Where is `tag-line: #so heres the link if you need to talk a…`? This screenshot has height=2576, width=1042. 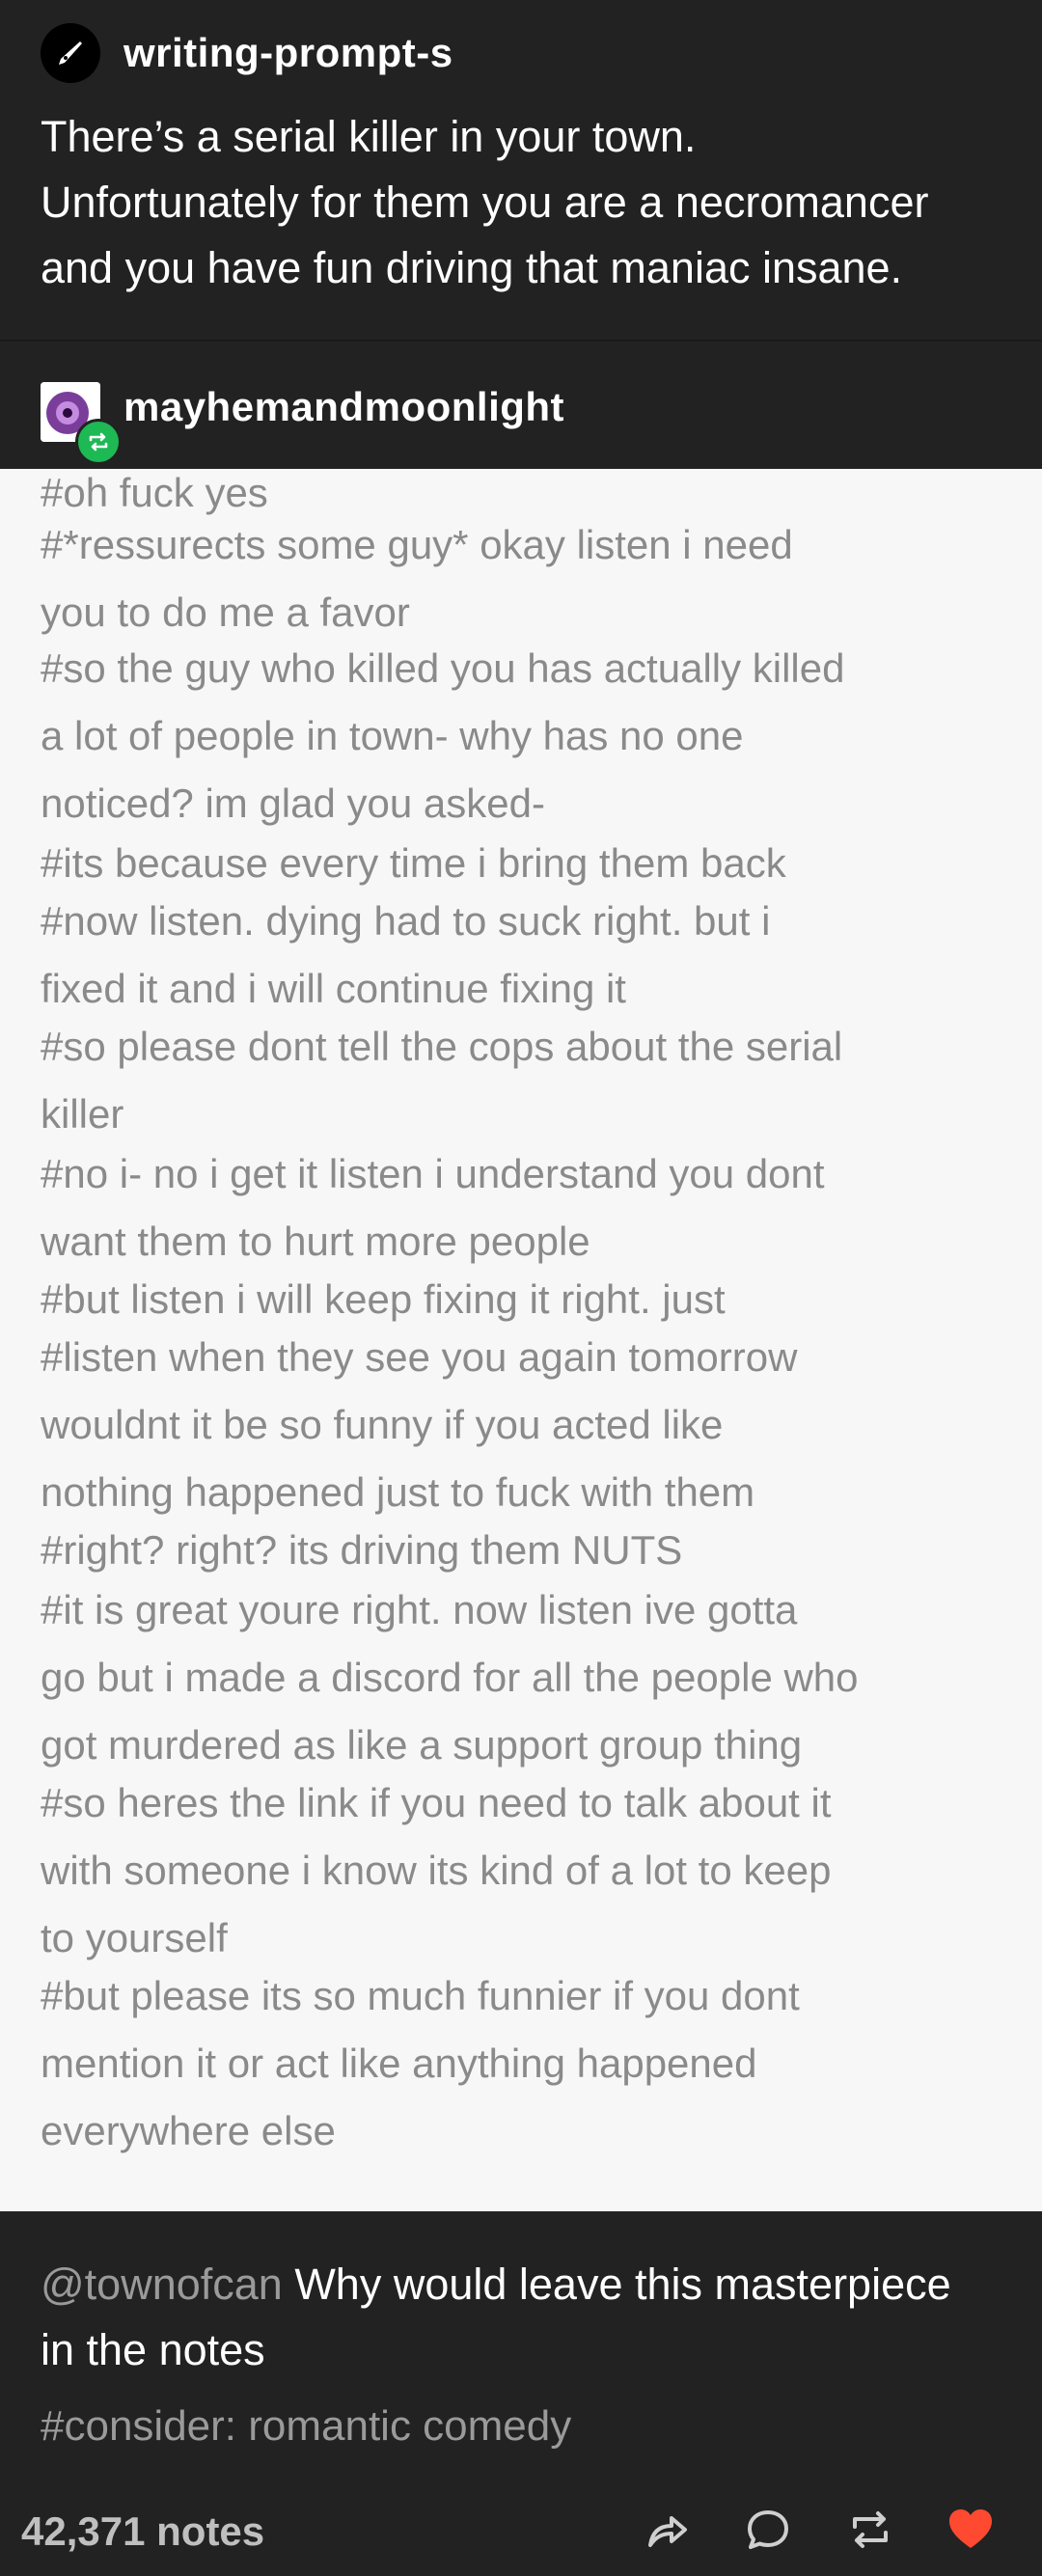
tag-line: #so heres the link if you need to talk a… is located at coordinates (436, 1803).